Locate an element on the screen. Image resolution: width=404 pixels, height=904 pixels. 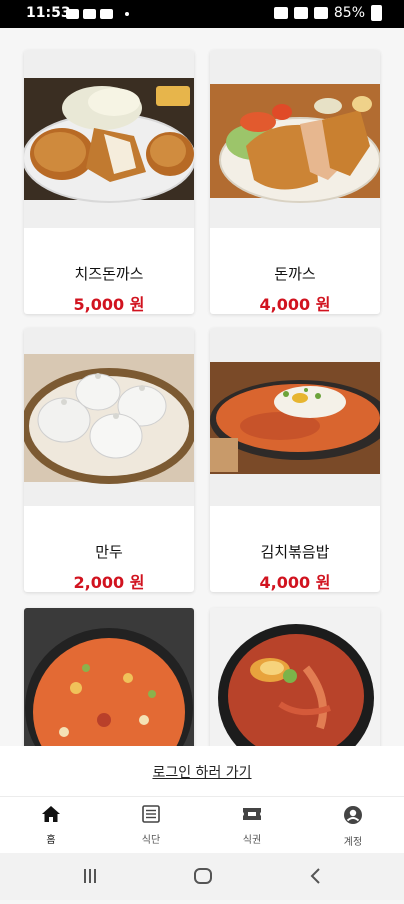
go-to-login-link: 로그인 하러 가기 is located at coordinates (202, 772).